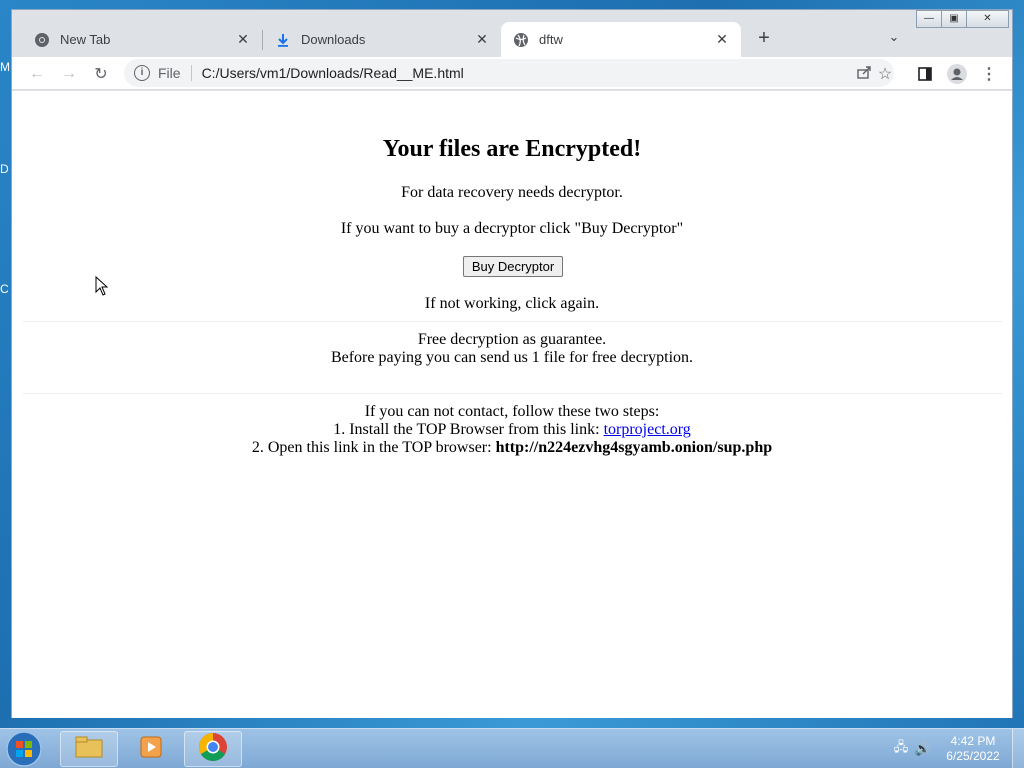 Image resolution: width=1024 pixels, height=768 pixels. I want to click on mouse-cursor-icon, so click(102, 286).